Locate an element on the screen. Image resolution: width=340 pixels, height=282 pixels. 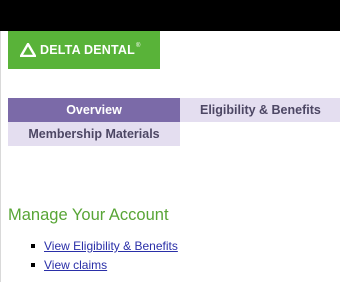
logo-text: DELTA DENTAL® is located at coordinates (90, 50).